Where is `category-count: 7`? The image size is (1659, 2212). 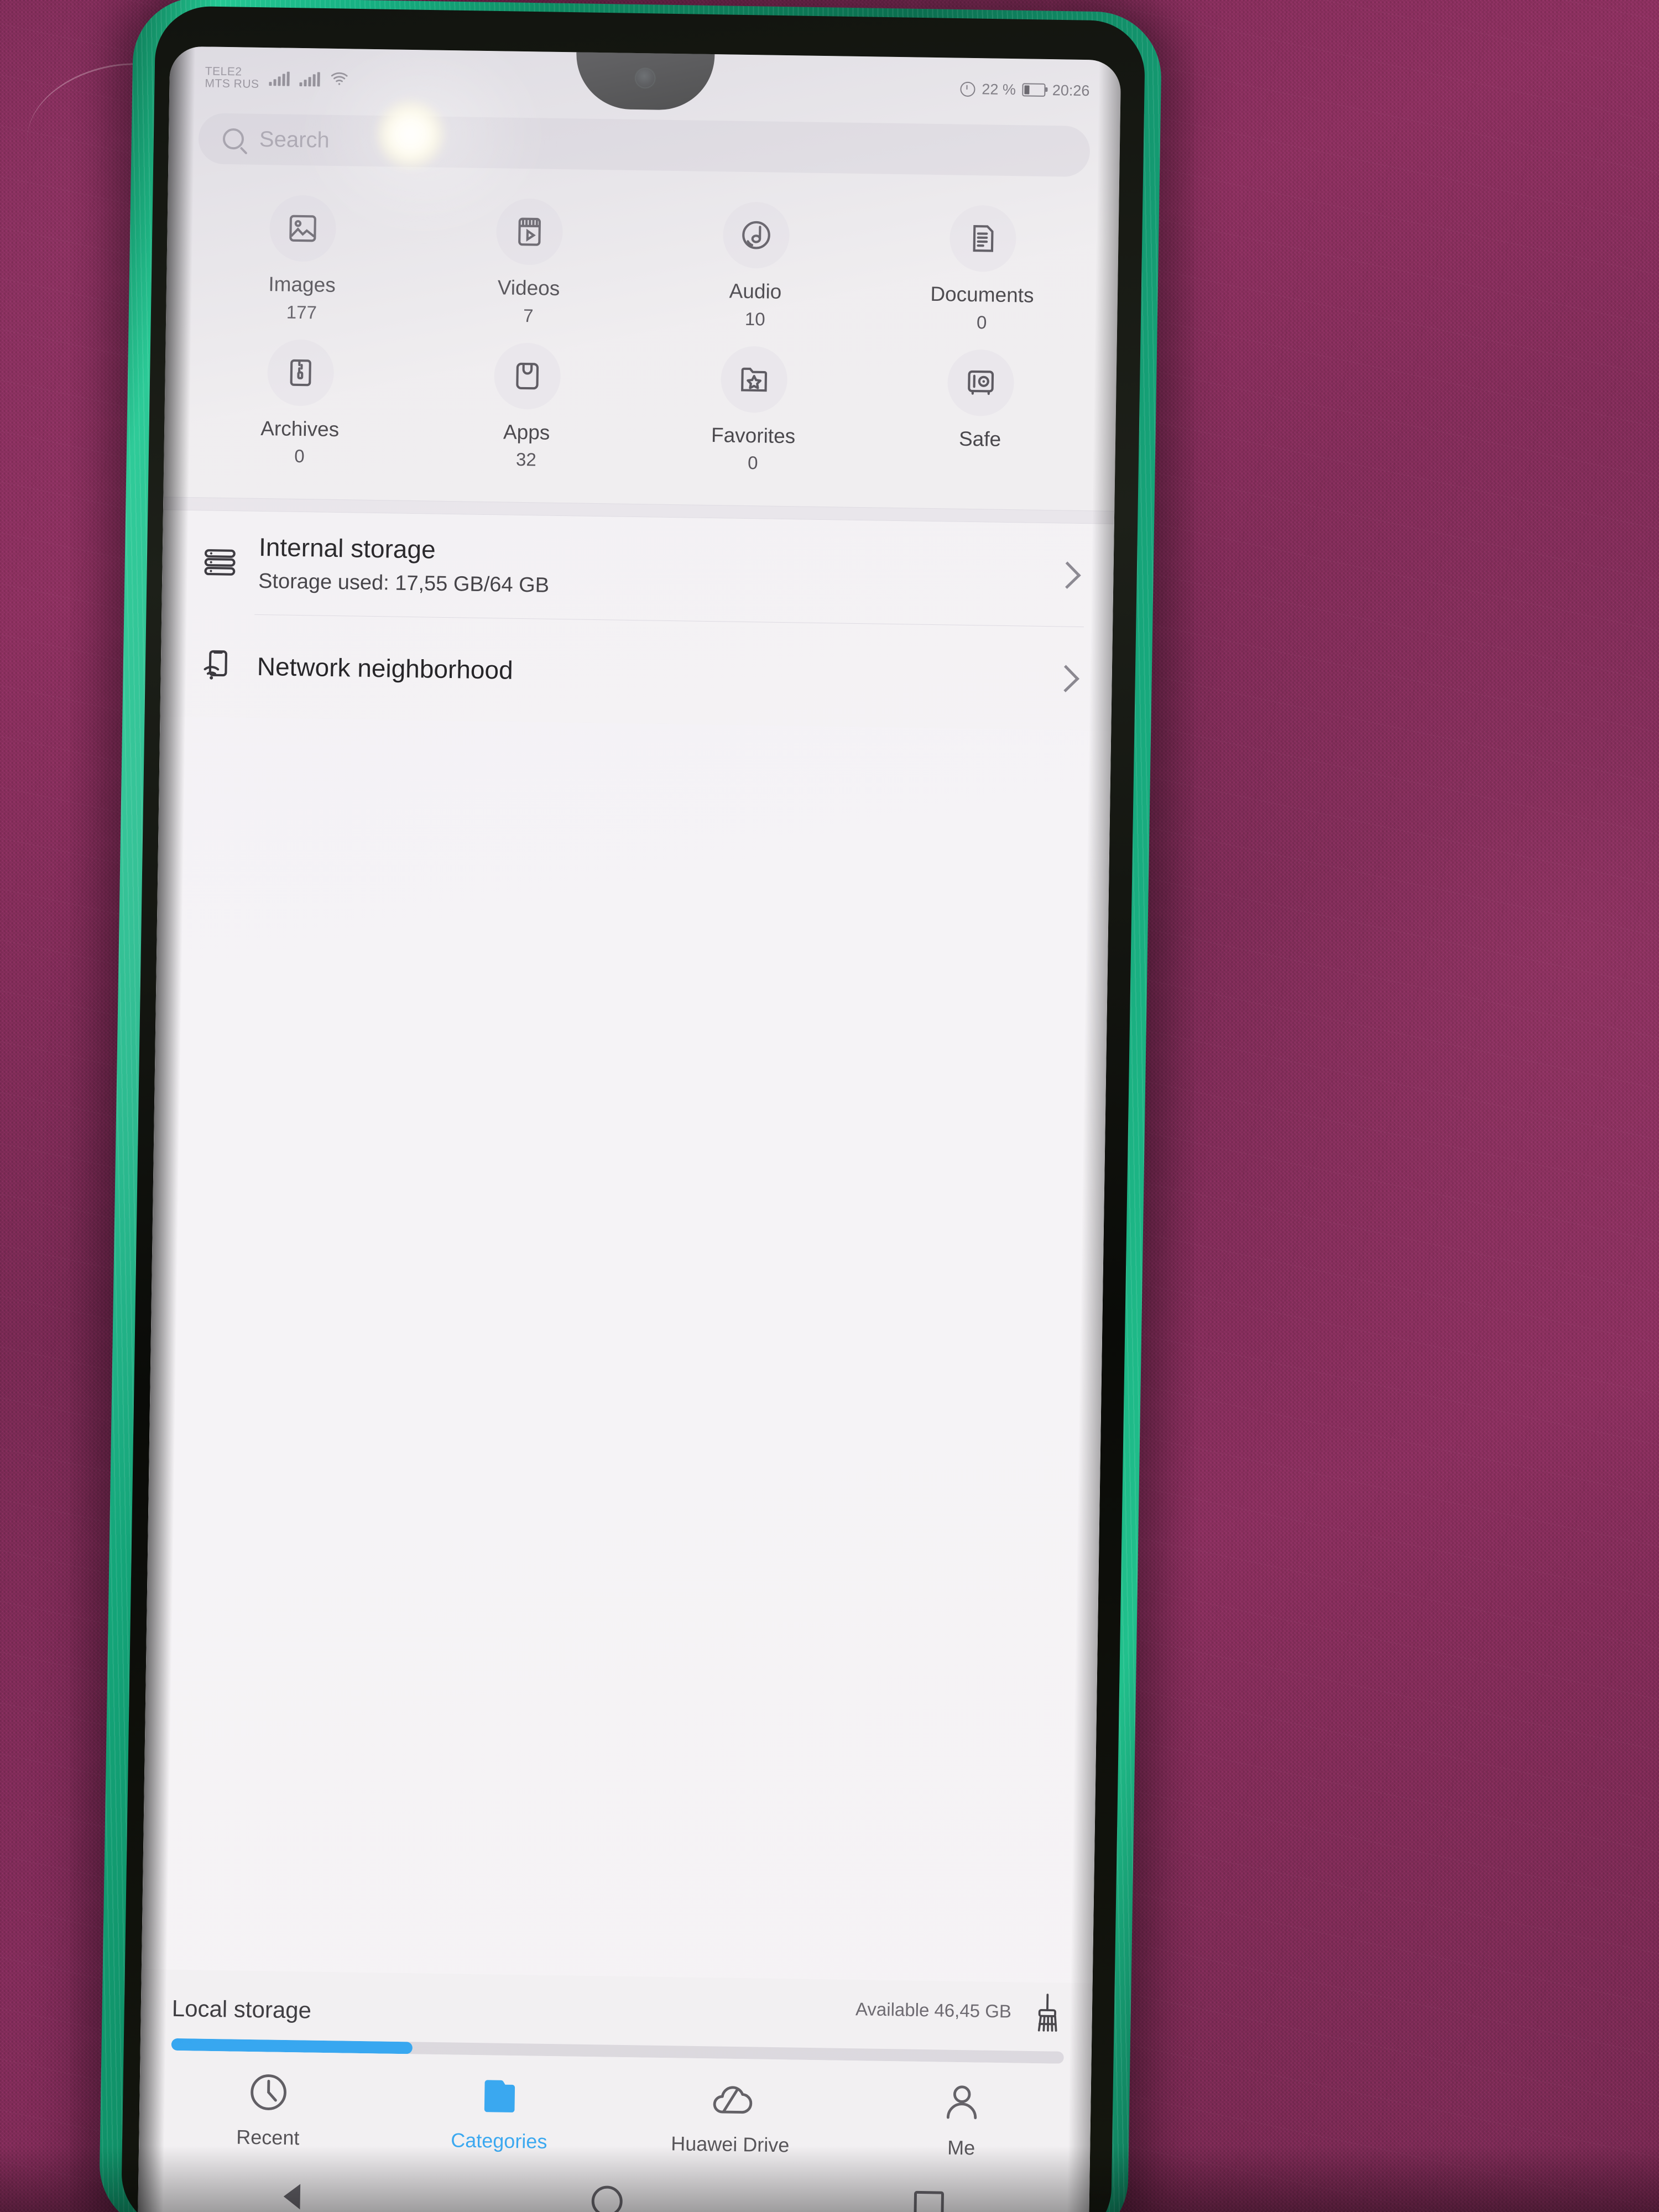 category-count: 7 is located at coordinates (528, 316).